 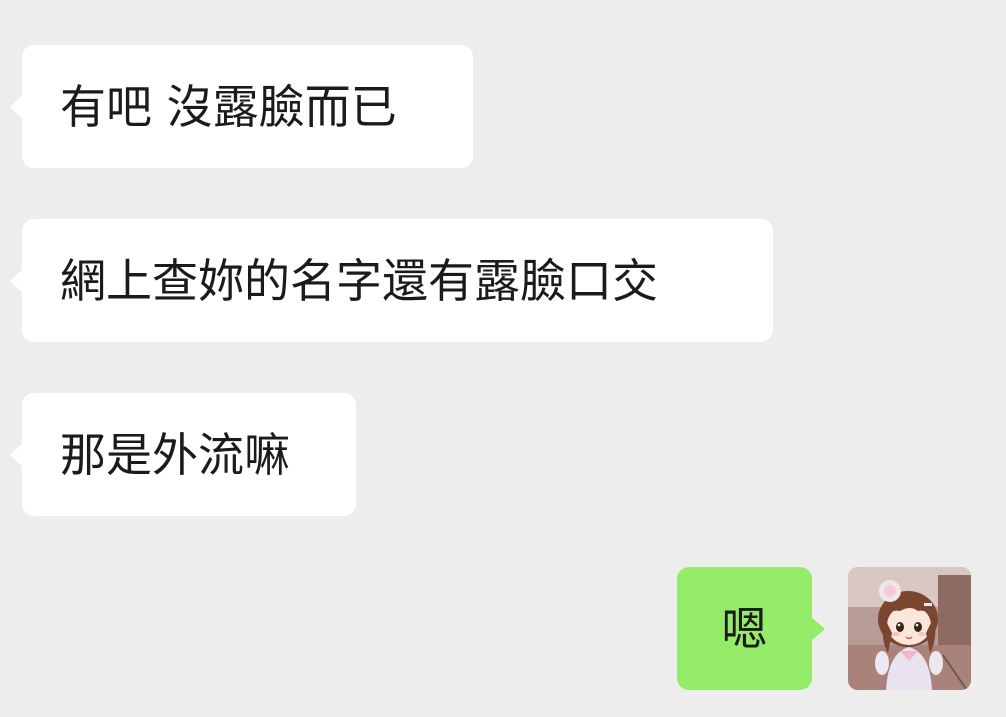 I want to click on outgoing-message-bubble: 嗯, so click(x=751, y=628).